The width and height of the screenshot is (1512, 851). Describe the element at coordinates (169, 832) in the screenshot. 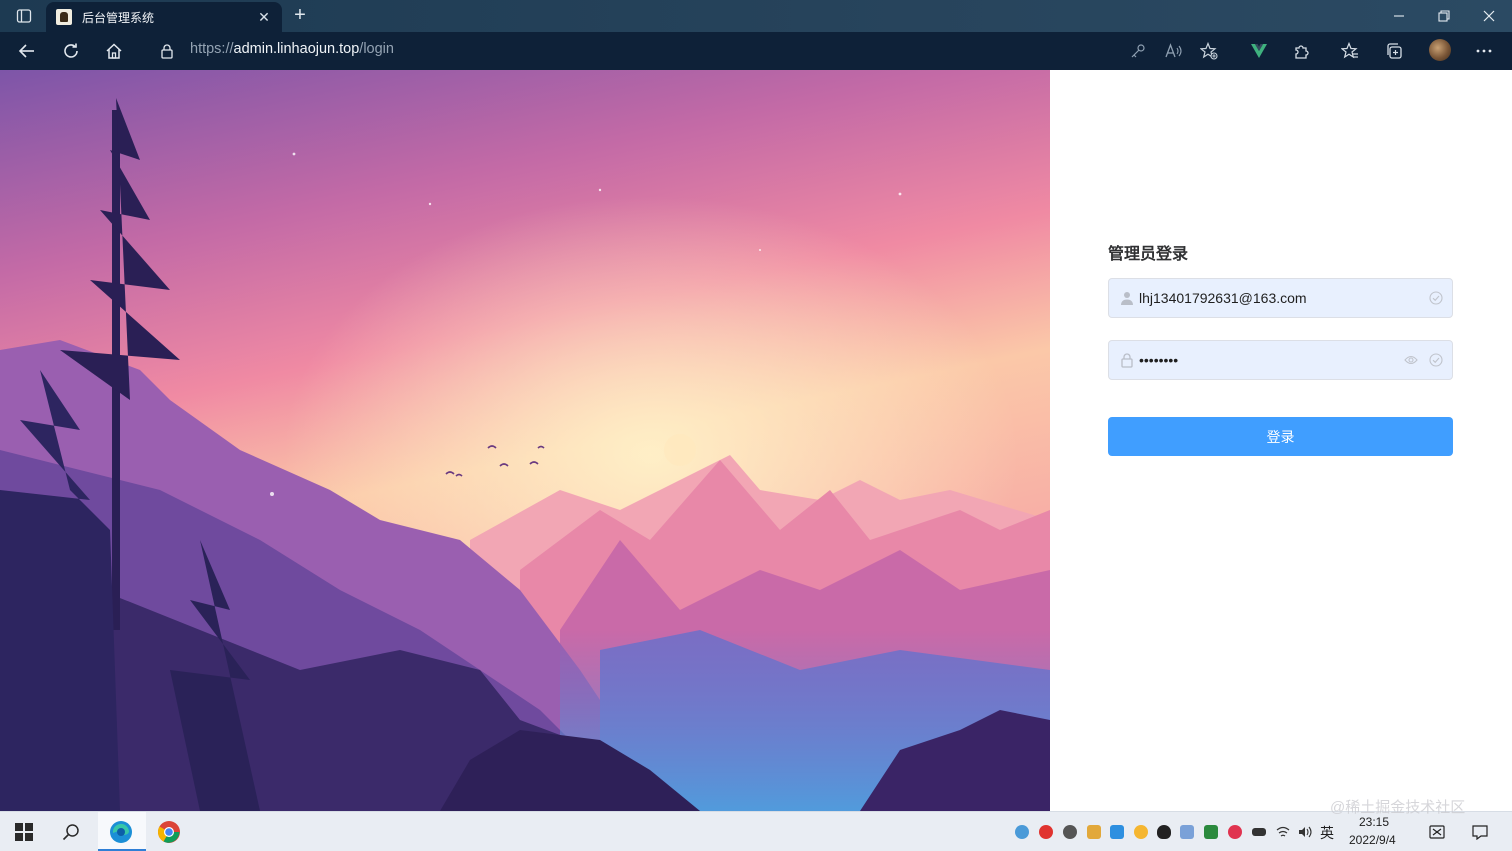

I see `chrome-browser-icon` at that location.